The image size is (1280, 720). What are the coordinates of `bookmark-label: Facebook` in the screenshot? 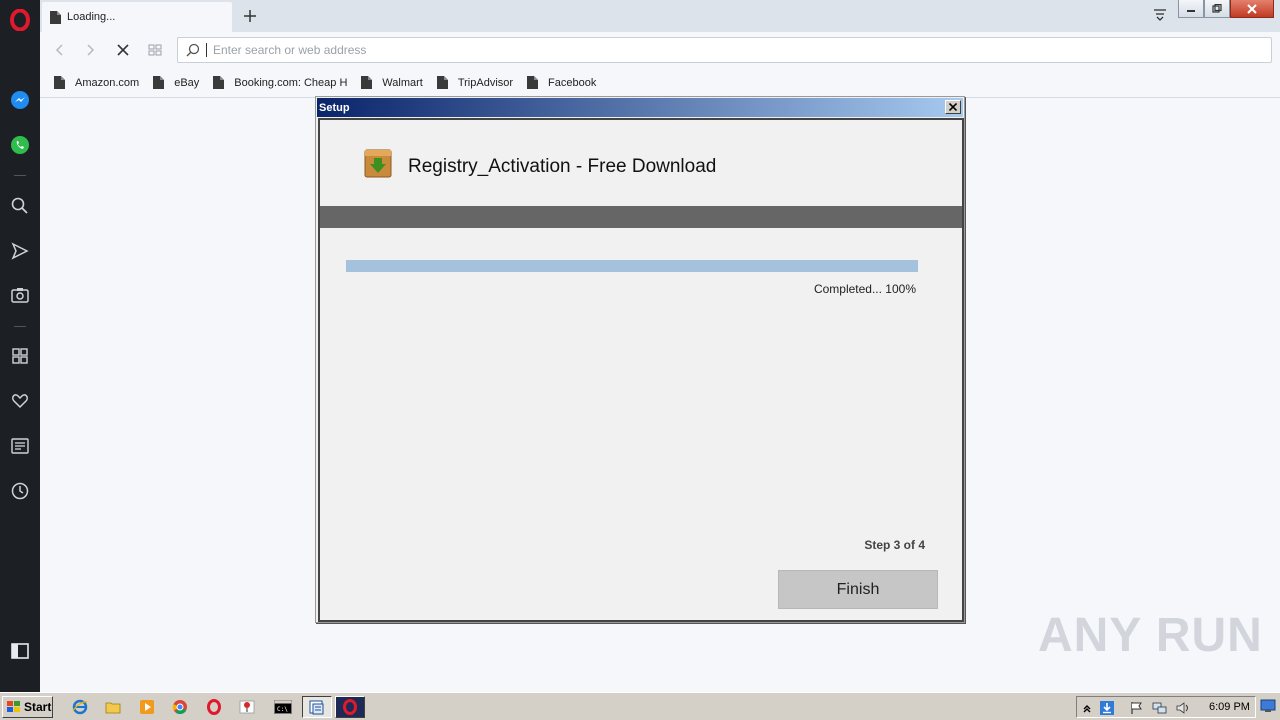 It's located at (572, 82).